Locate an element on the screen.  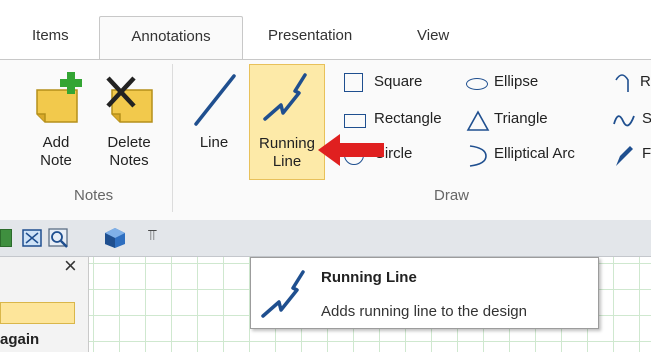
line-icon is located at coordinates (215, 100).